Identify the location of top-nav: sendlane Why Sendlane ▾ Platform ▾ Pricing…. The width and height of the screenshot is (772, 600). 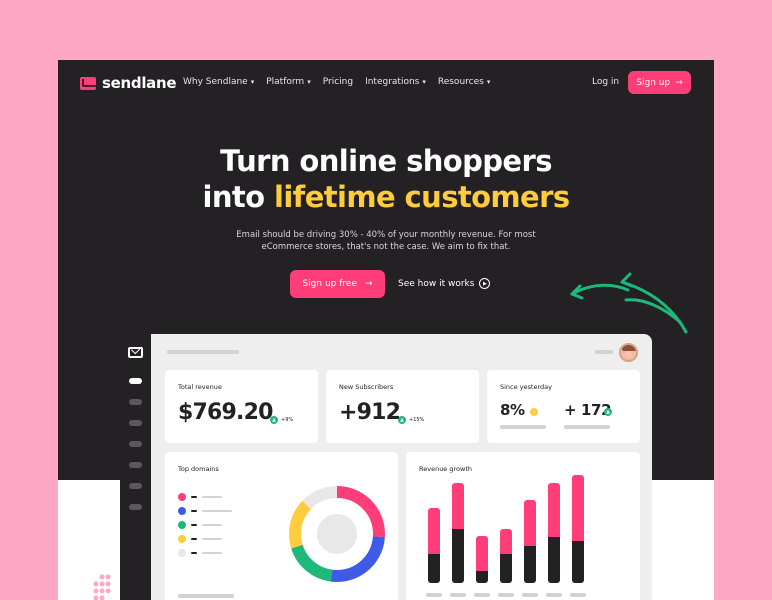
(386, 83).